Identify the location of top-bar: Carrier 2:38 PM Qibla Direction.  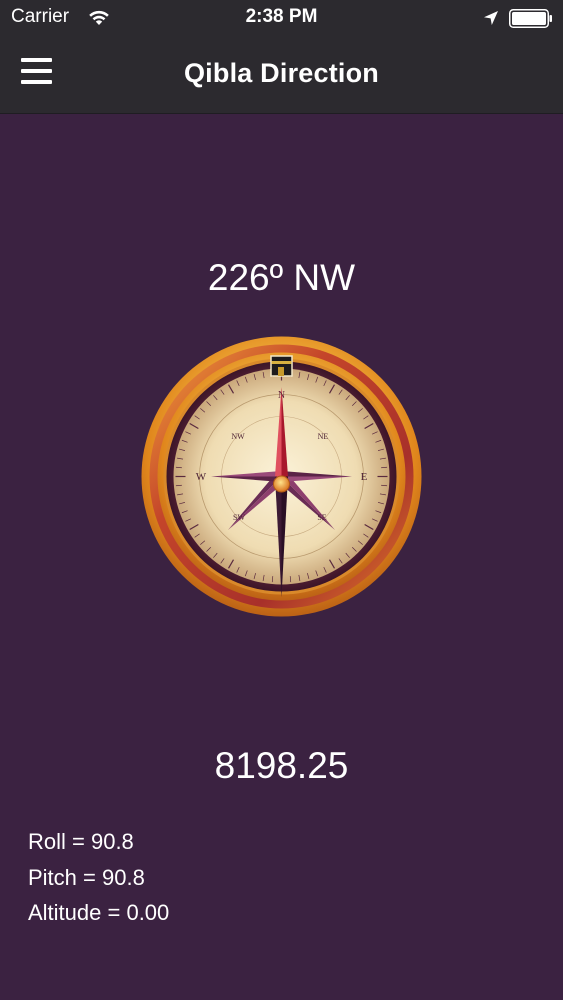
(281, 57).